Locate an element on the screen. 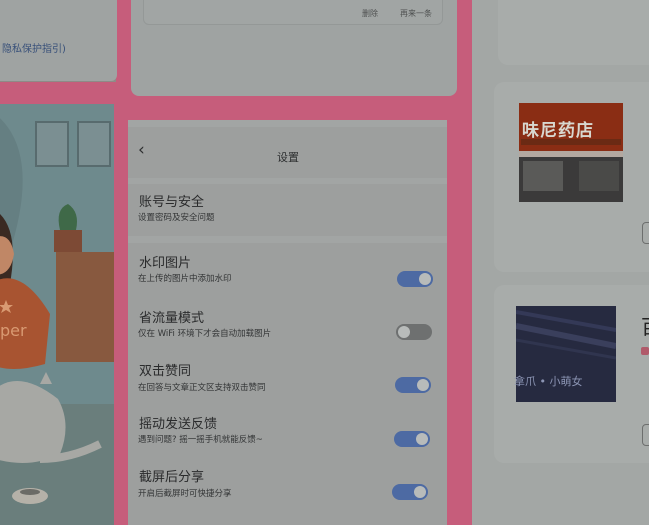 The width and height of the screenshot is (649, 525). frame-divider-right is located at coordinates (464, 262).